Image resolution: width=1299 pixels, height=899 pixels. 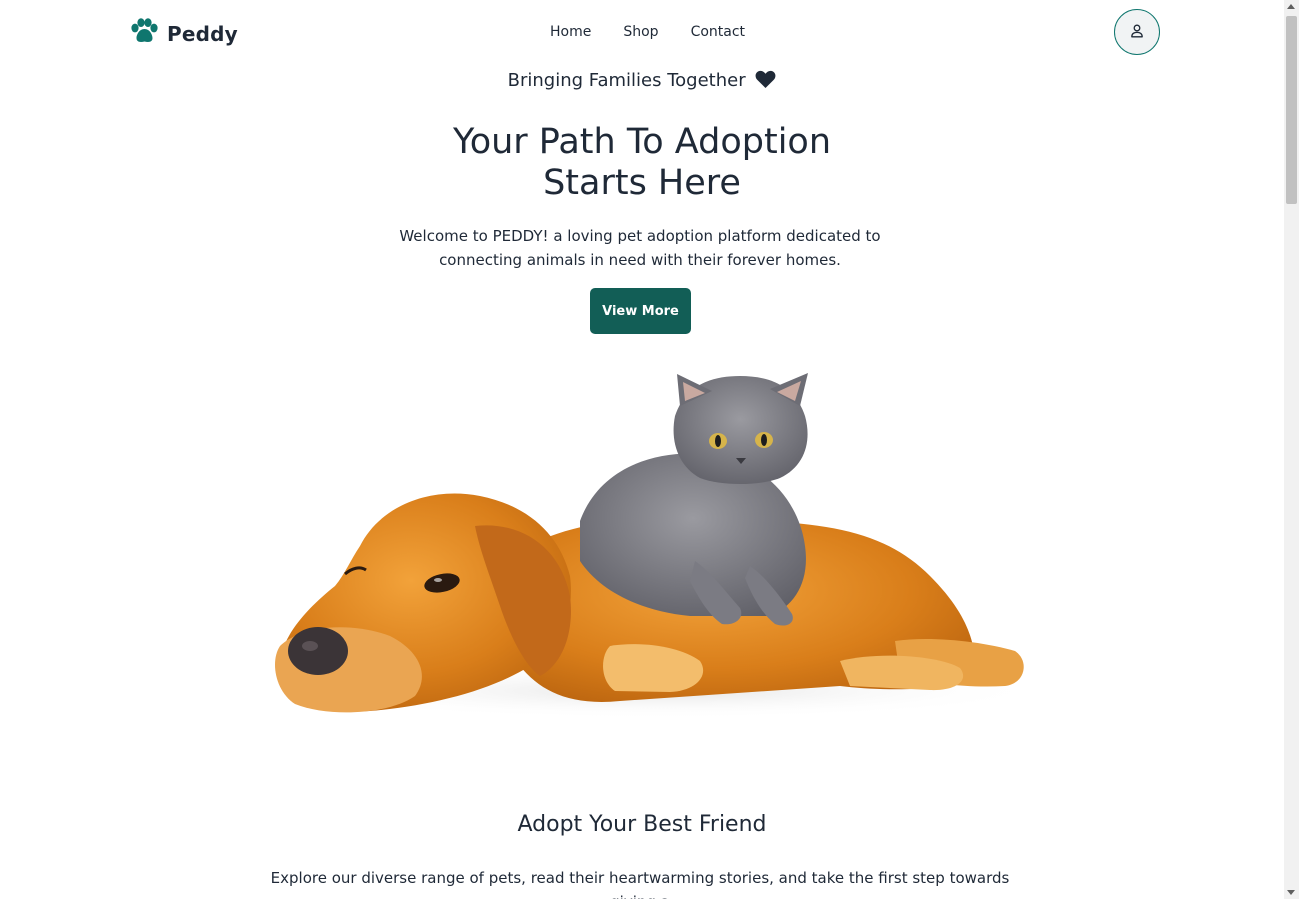 What do you see at coordinates (570, 32) in the screenshot?
I see `nav-home-link: Home` at bounding box center [570, 32].